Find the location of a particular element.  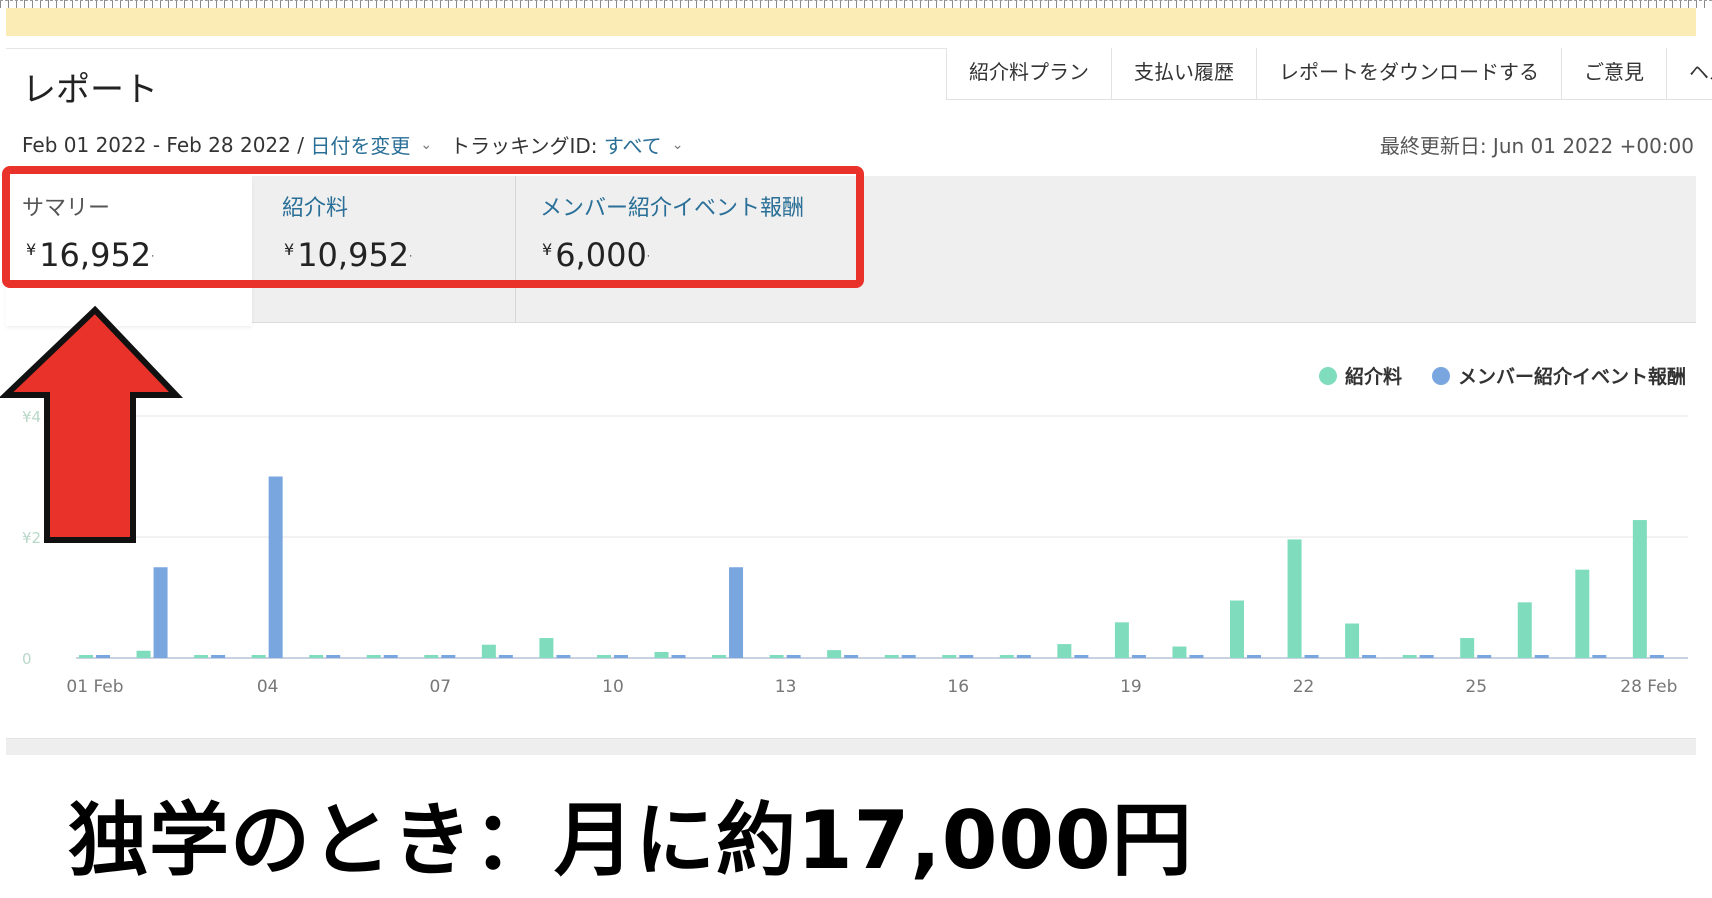

x-tick-label: 22 is located at coordinates (1304, 687).